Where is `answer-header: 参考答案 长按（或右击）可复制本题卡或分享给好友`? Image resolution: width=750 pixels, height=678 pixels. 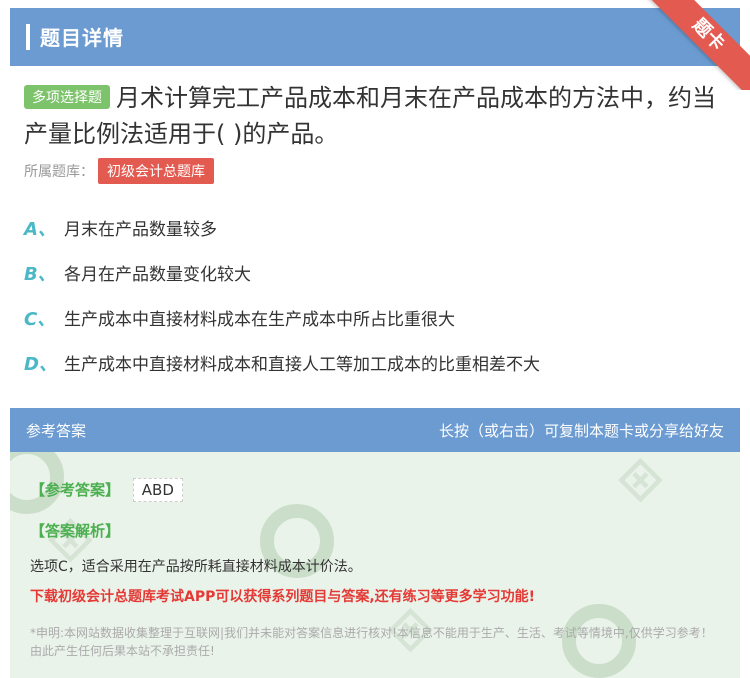
answer-header: 参考答案 长按（或右击）可复制本题卡或分享给好友 is located at coordinates (375, 430).